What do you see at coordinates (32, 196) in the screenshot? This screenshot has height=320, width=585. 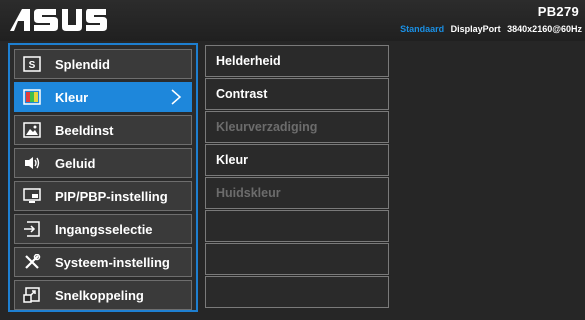 I see `pip-icon` at bounding box center [32, 196].